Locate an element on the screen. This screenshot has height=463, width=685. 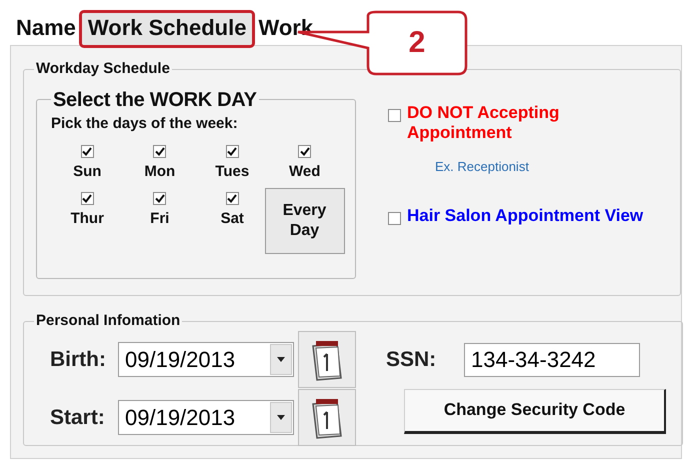
day-label: Wed is located at coordinates (304, 172).